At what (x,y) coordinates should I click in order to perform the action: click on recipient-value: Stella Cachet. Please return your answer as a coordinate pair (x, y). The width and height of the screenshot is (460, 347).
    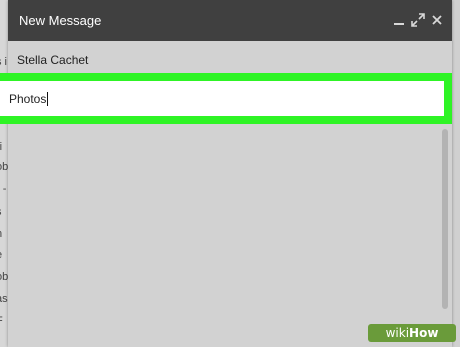
    Looking at the image, I should click on (53, 60).